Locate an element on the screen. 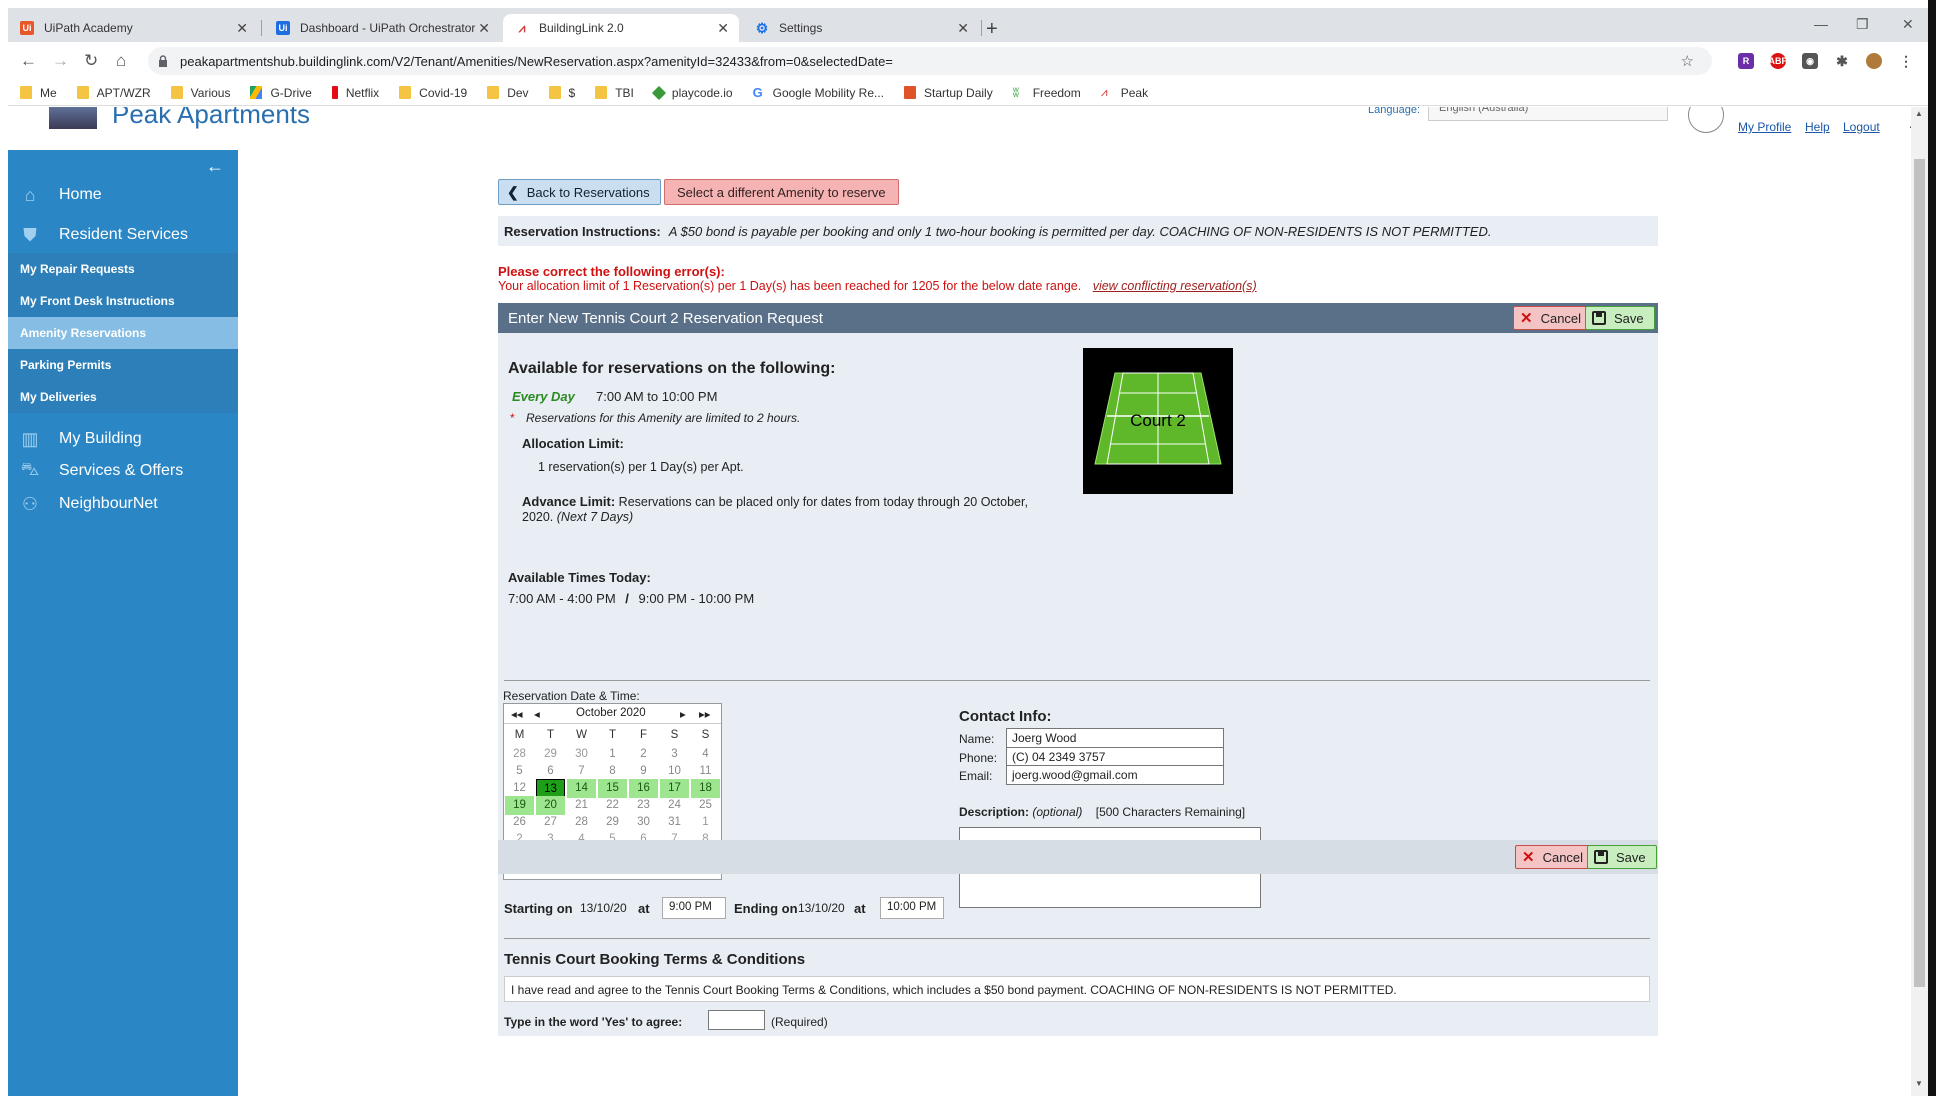 This screenshot has height=1096, width=1936. calendar-day-header: W is located at coordinates (581, 735).